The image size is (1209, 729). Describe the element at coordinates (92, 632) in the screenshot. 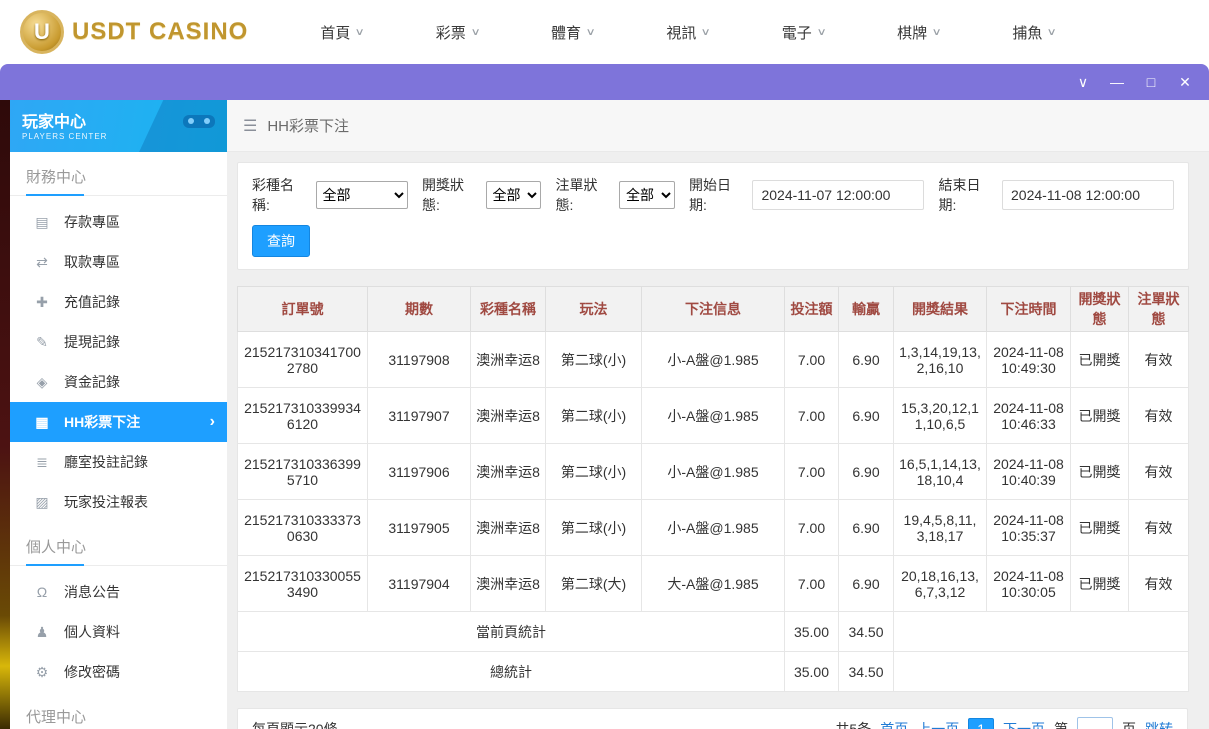

I see `sidebar-item-label: 個人資料` at that location.